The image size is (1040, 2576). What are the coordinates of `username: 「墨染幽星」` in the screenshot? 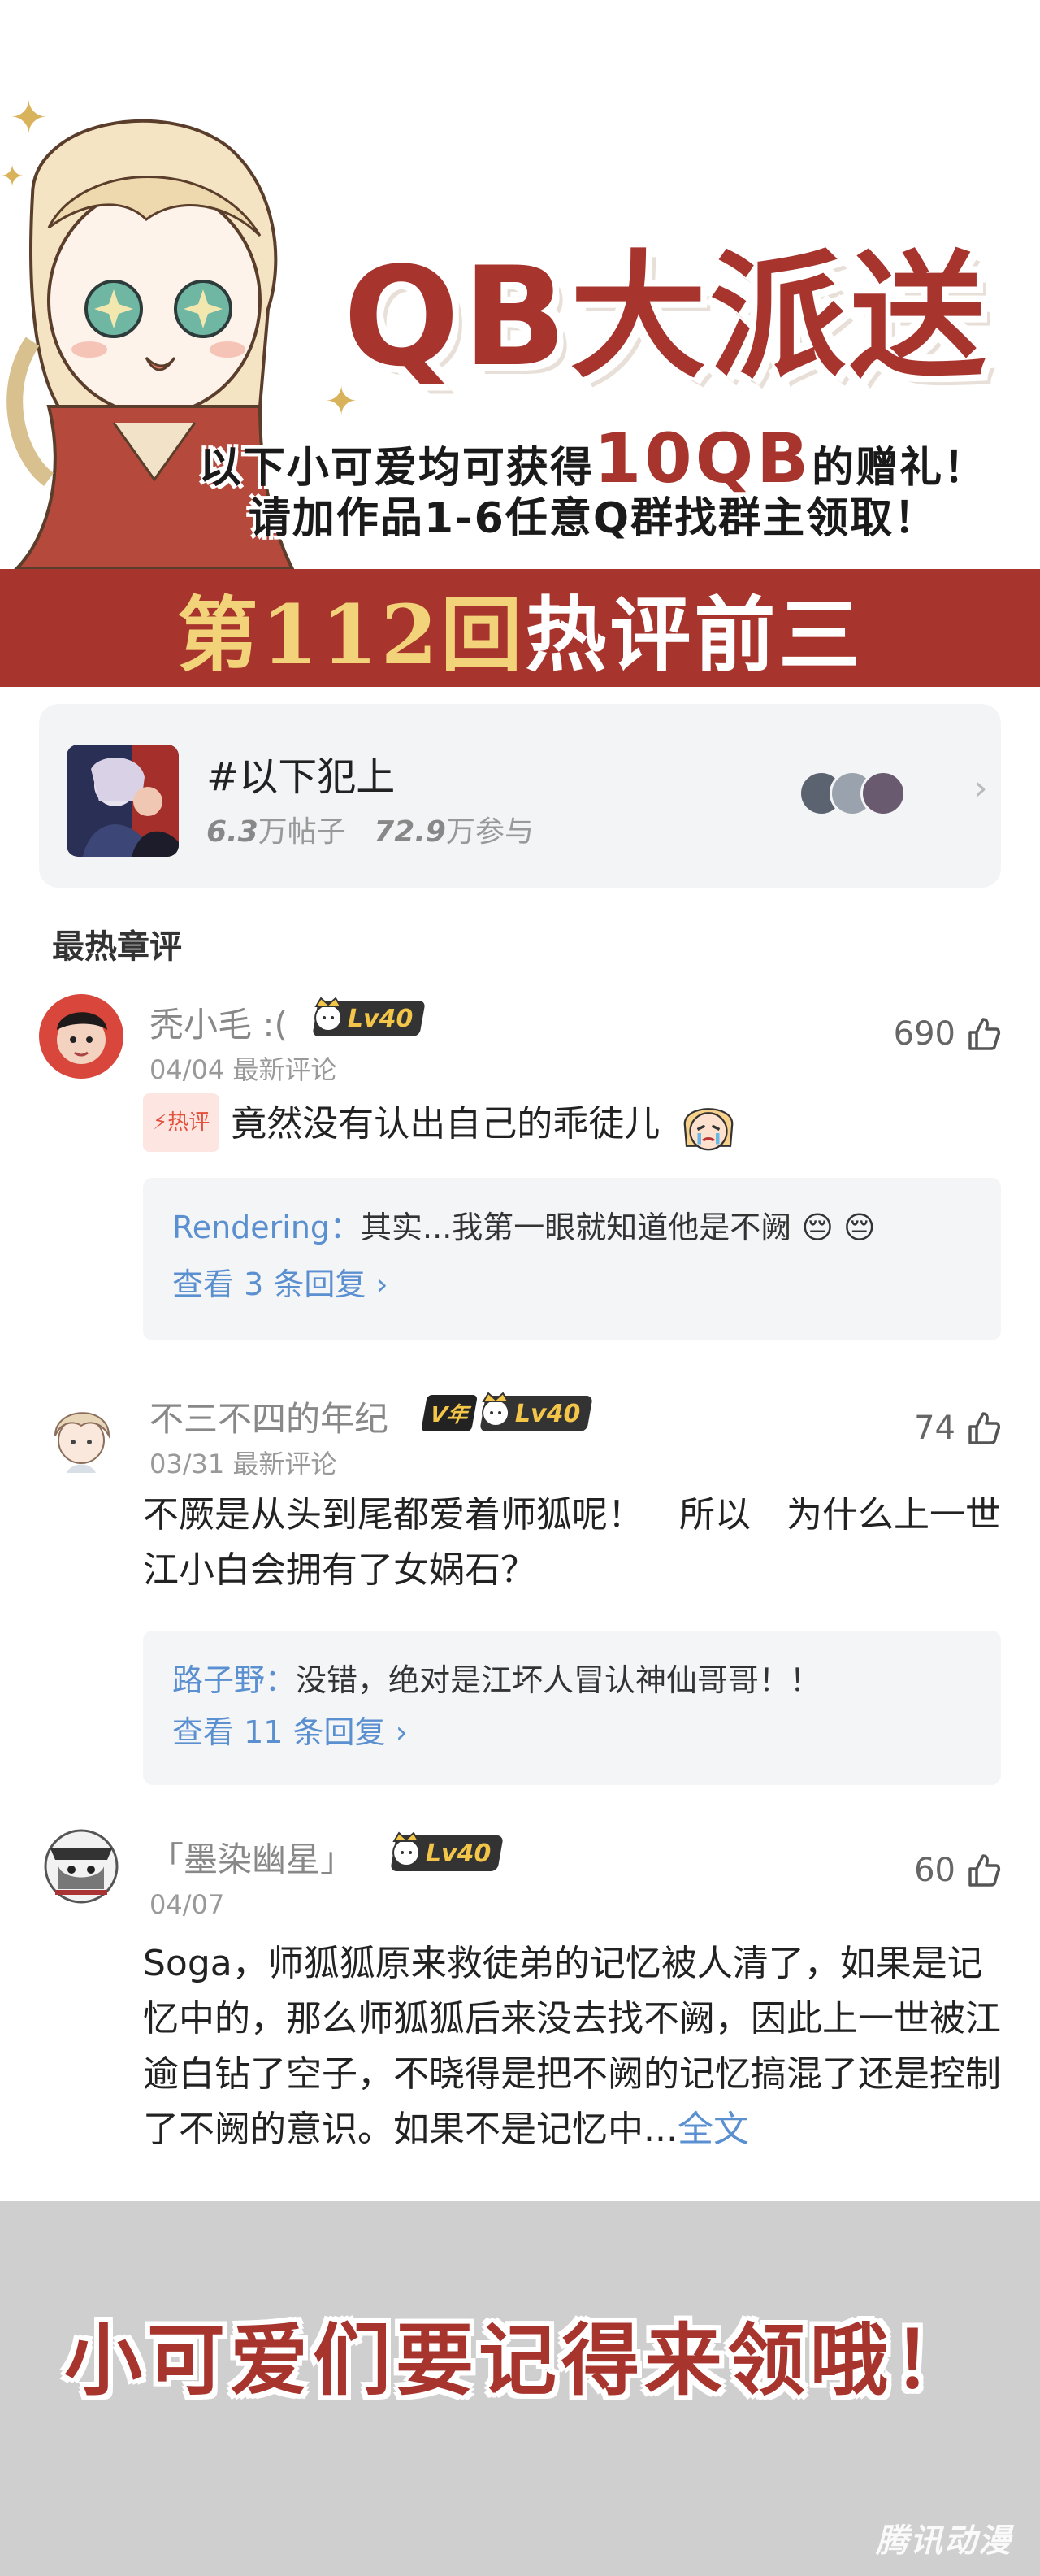 It's located at (252, 1857).